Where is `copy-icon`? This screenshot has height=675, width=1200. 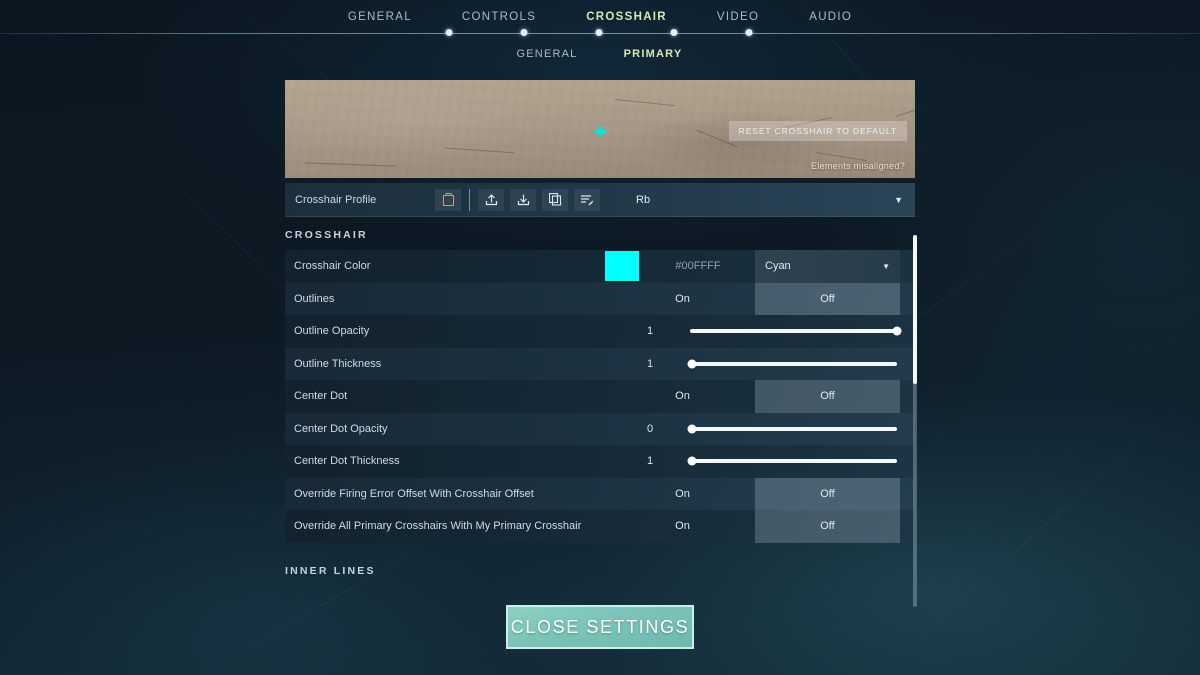
copy-icon is located at coordinates (555, 199).